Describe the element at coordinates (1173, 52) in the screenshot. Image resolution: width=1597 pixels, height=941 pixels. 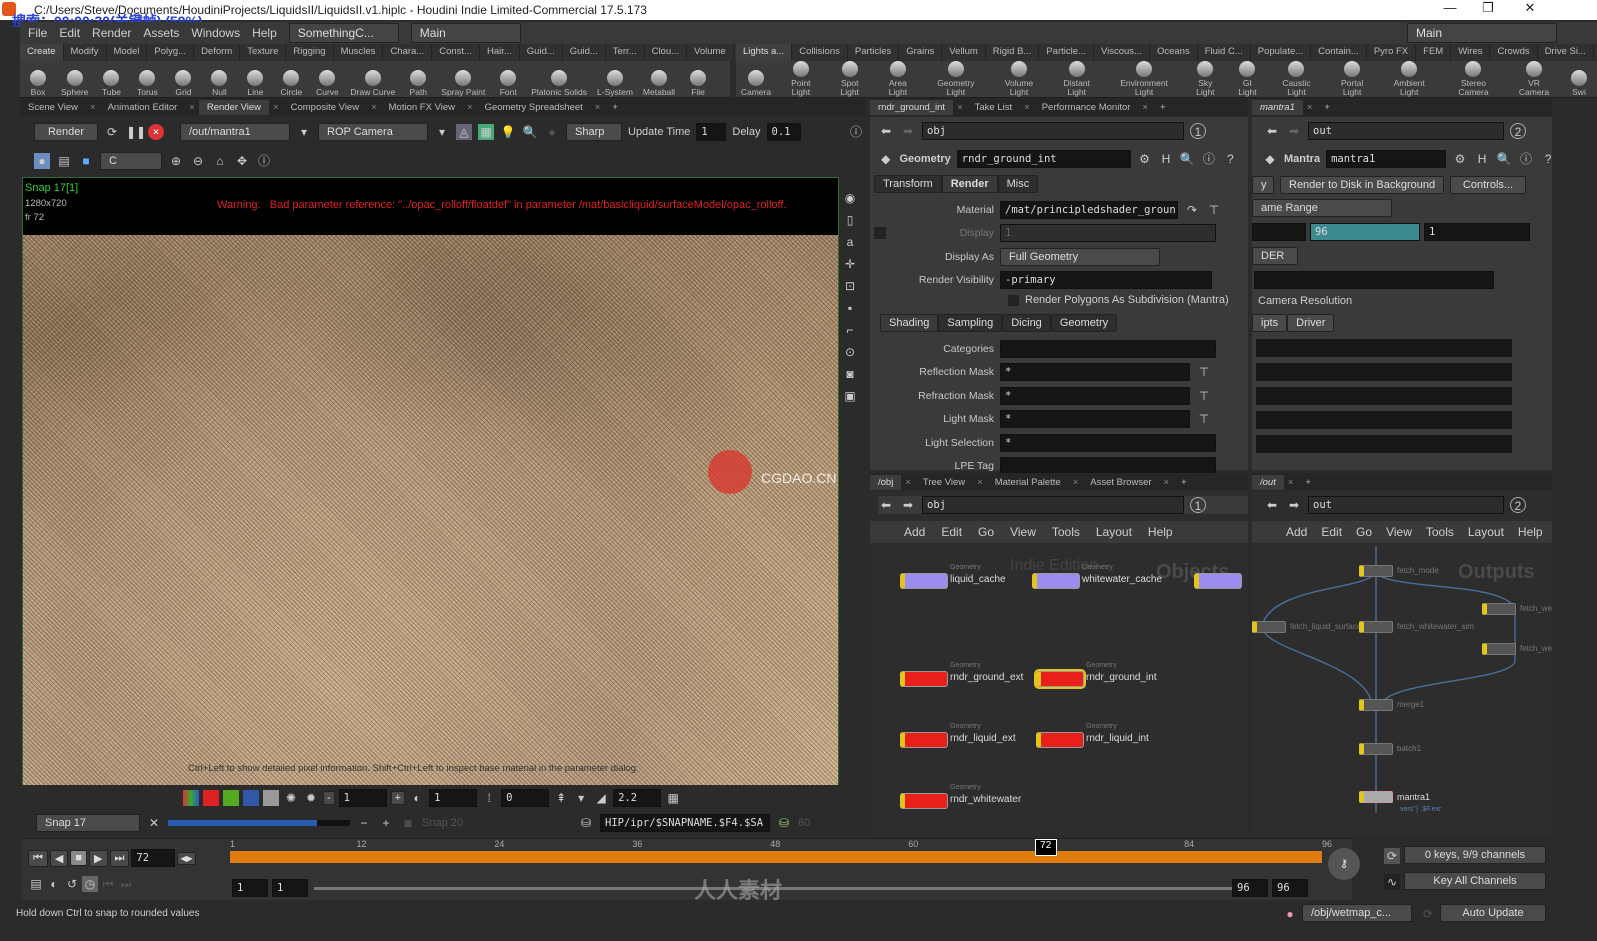
I see `shelf-tab-oceans: Oceans` at that location.